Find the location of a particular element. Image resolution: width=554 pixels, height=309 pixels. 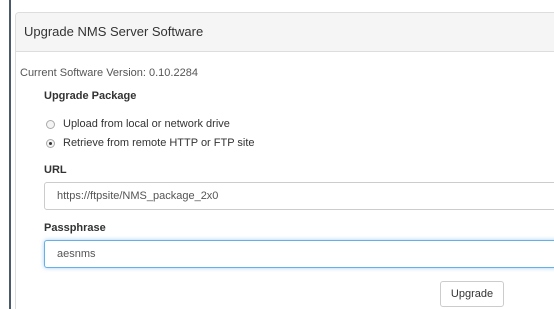

radio-retrieve-remote: Retrieve from remote HTTP or FTP site is located at coordinates (150, 143).